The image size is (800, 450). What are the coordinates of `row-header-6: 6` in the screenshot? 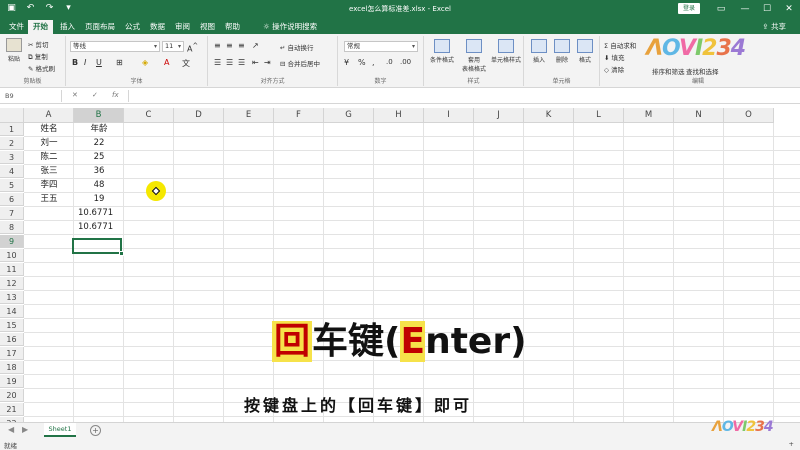 It's located at (12, 199).